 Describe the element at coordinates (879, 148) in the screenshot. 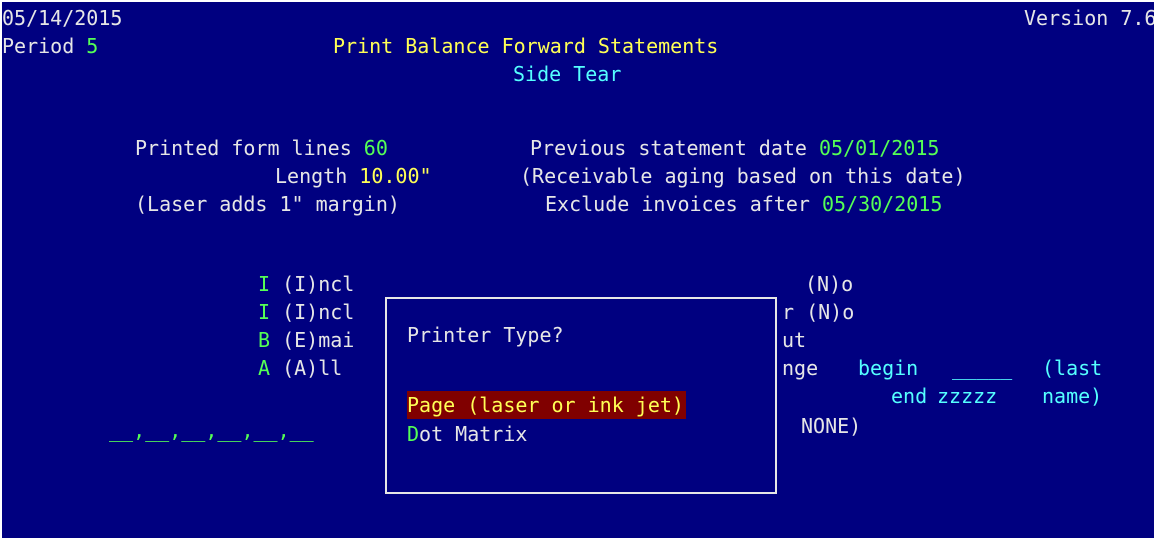

I see `previous-statement-date: 05/01/2015` at that location.